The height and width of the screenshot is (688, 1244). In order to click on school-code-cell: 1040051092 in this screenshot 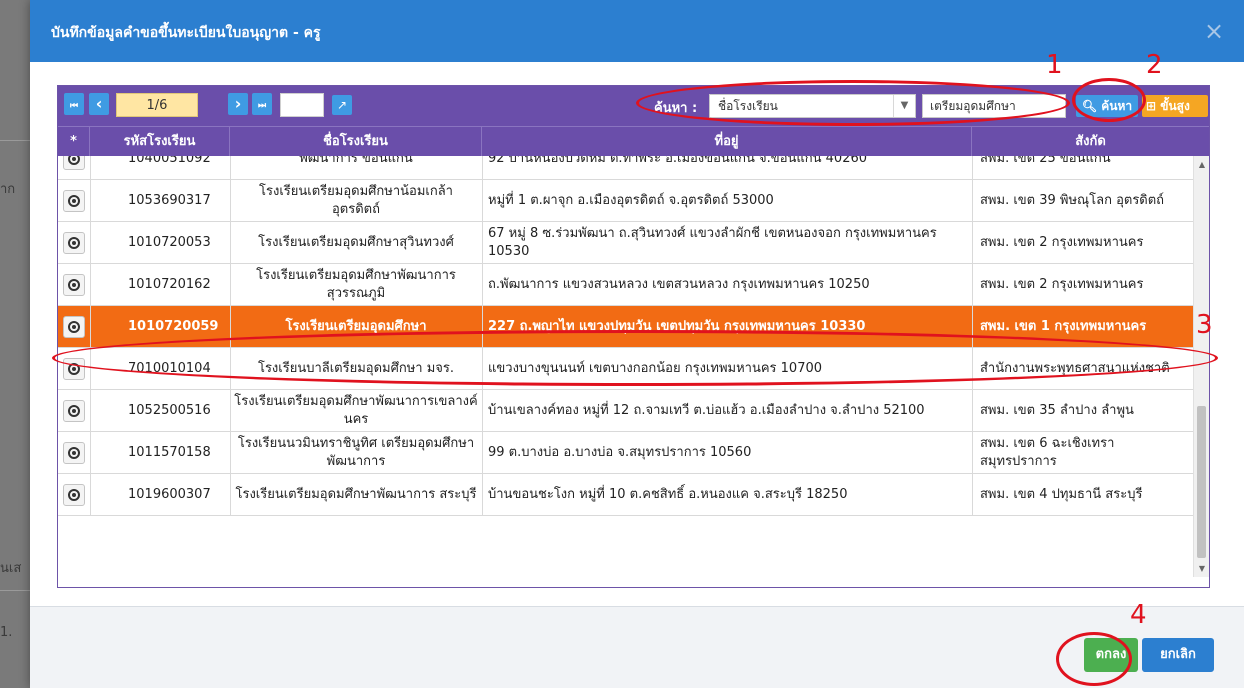, I will do `click(169, 161)`.